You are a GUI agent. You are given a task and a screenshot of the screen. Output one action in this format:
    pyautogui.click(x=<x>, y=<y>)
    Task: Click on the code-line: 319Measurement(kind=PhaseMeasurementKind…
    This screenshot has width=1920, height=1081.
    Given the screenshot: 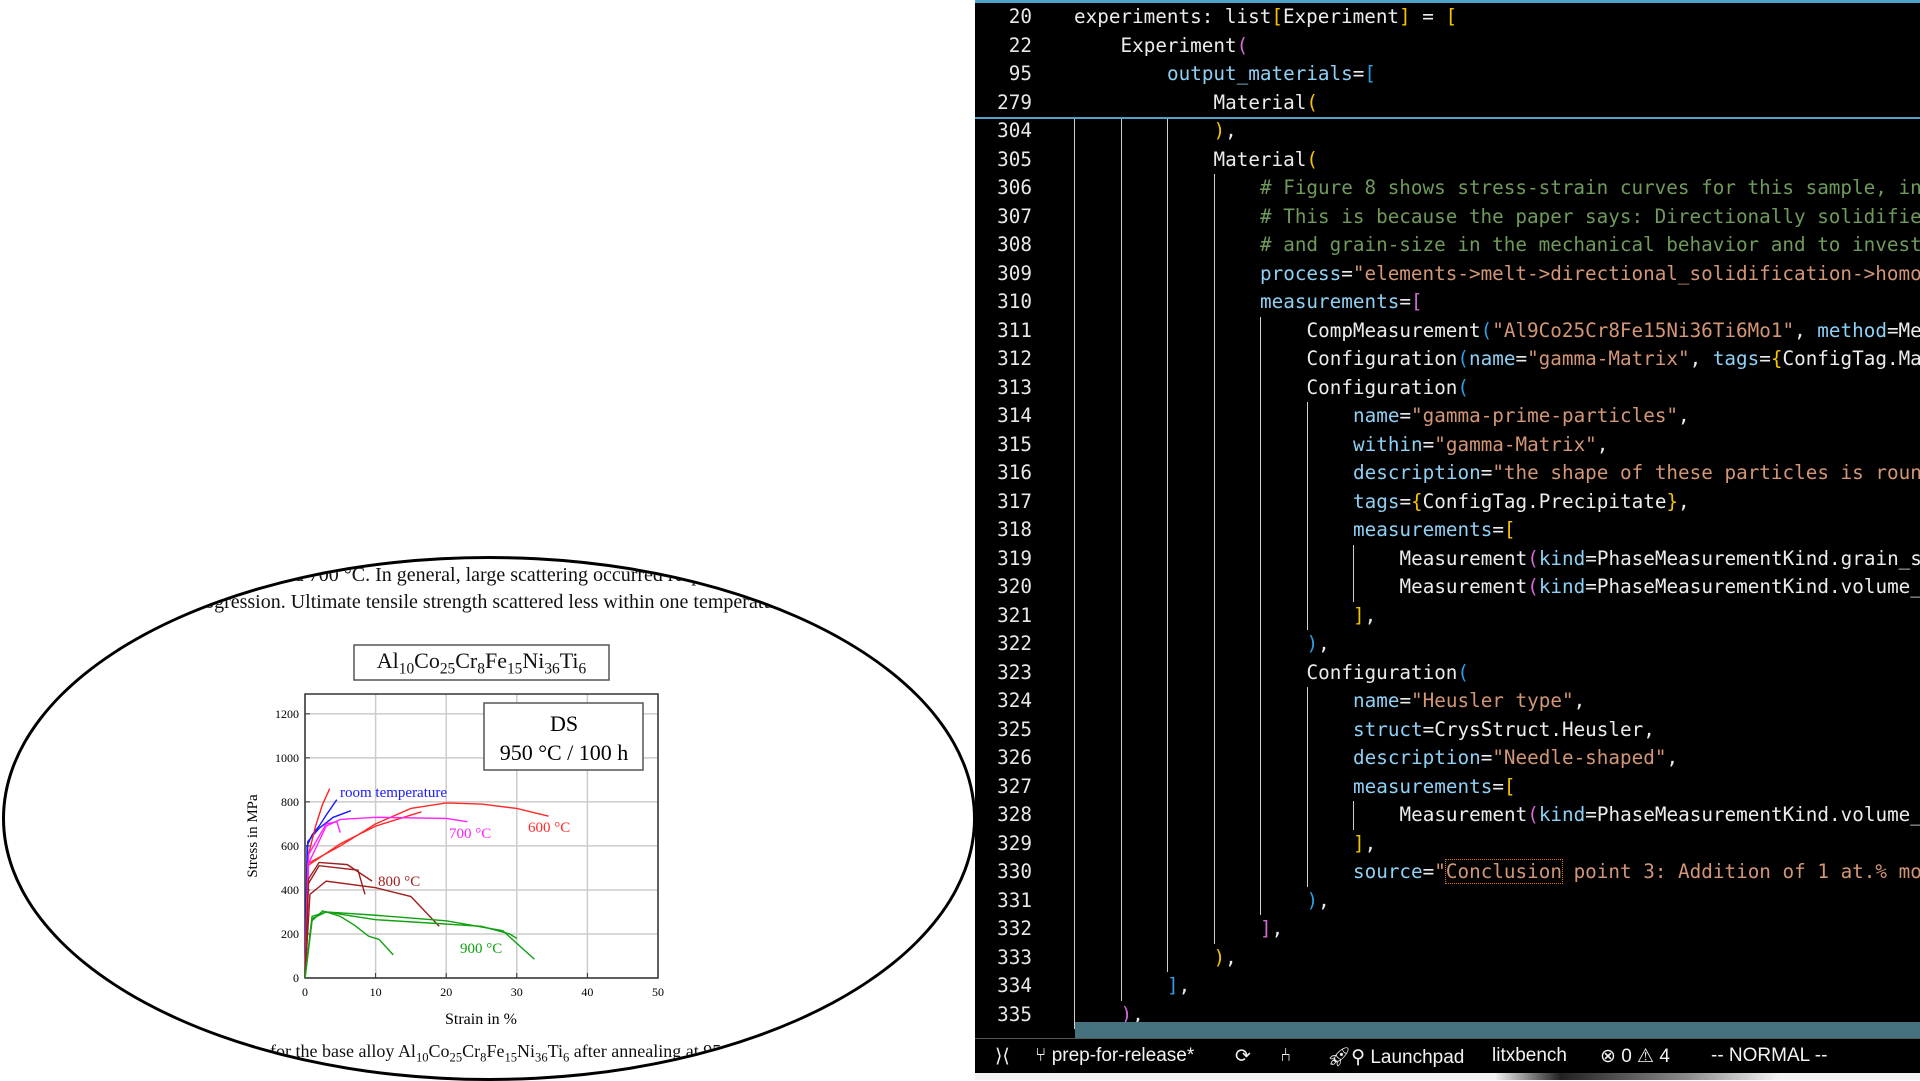 What is the action you would take?
    pyautogui.click(x=1447, y=559)
    